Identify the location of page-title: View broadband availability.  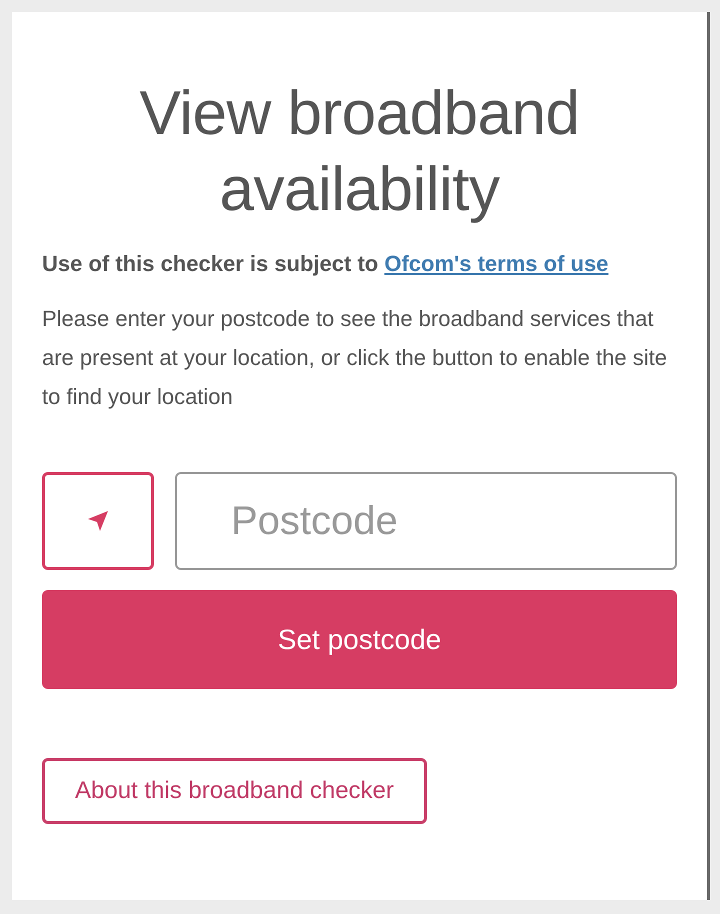
(359, 152).